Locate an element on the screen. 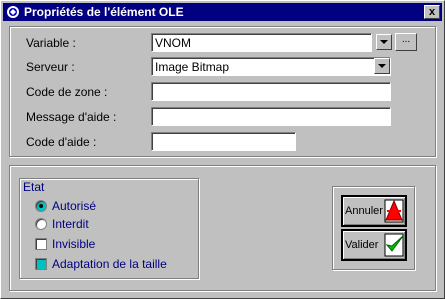 This screenshot has height=299, width=445. message-aide-label: Message d'aide : is located at coordinates (71, 117).